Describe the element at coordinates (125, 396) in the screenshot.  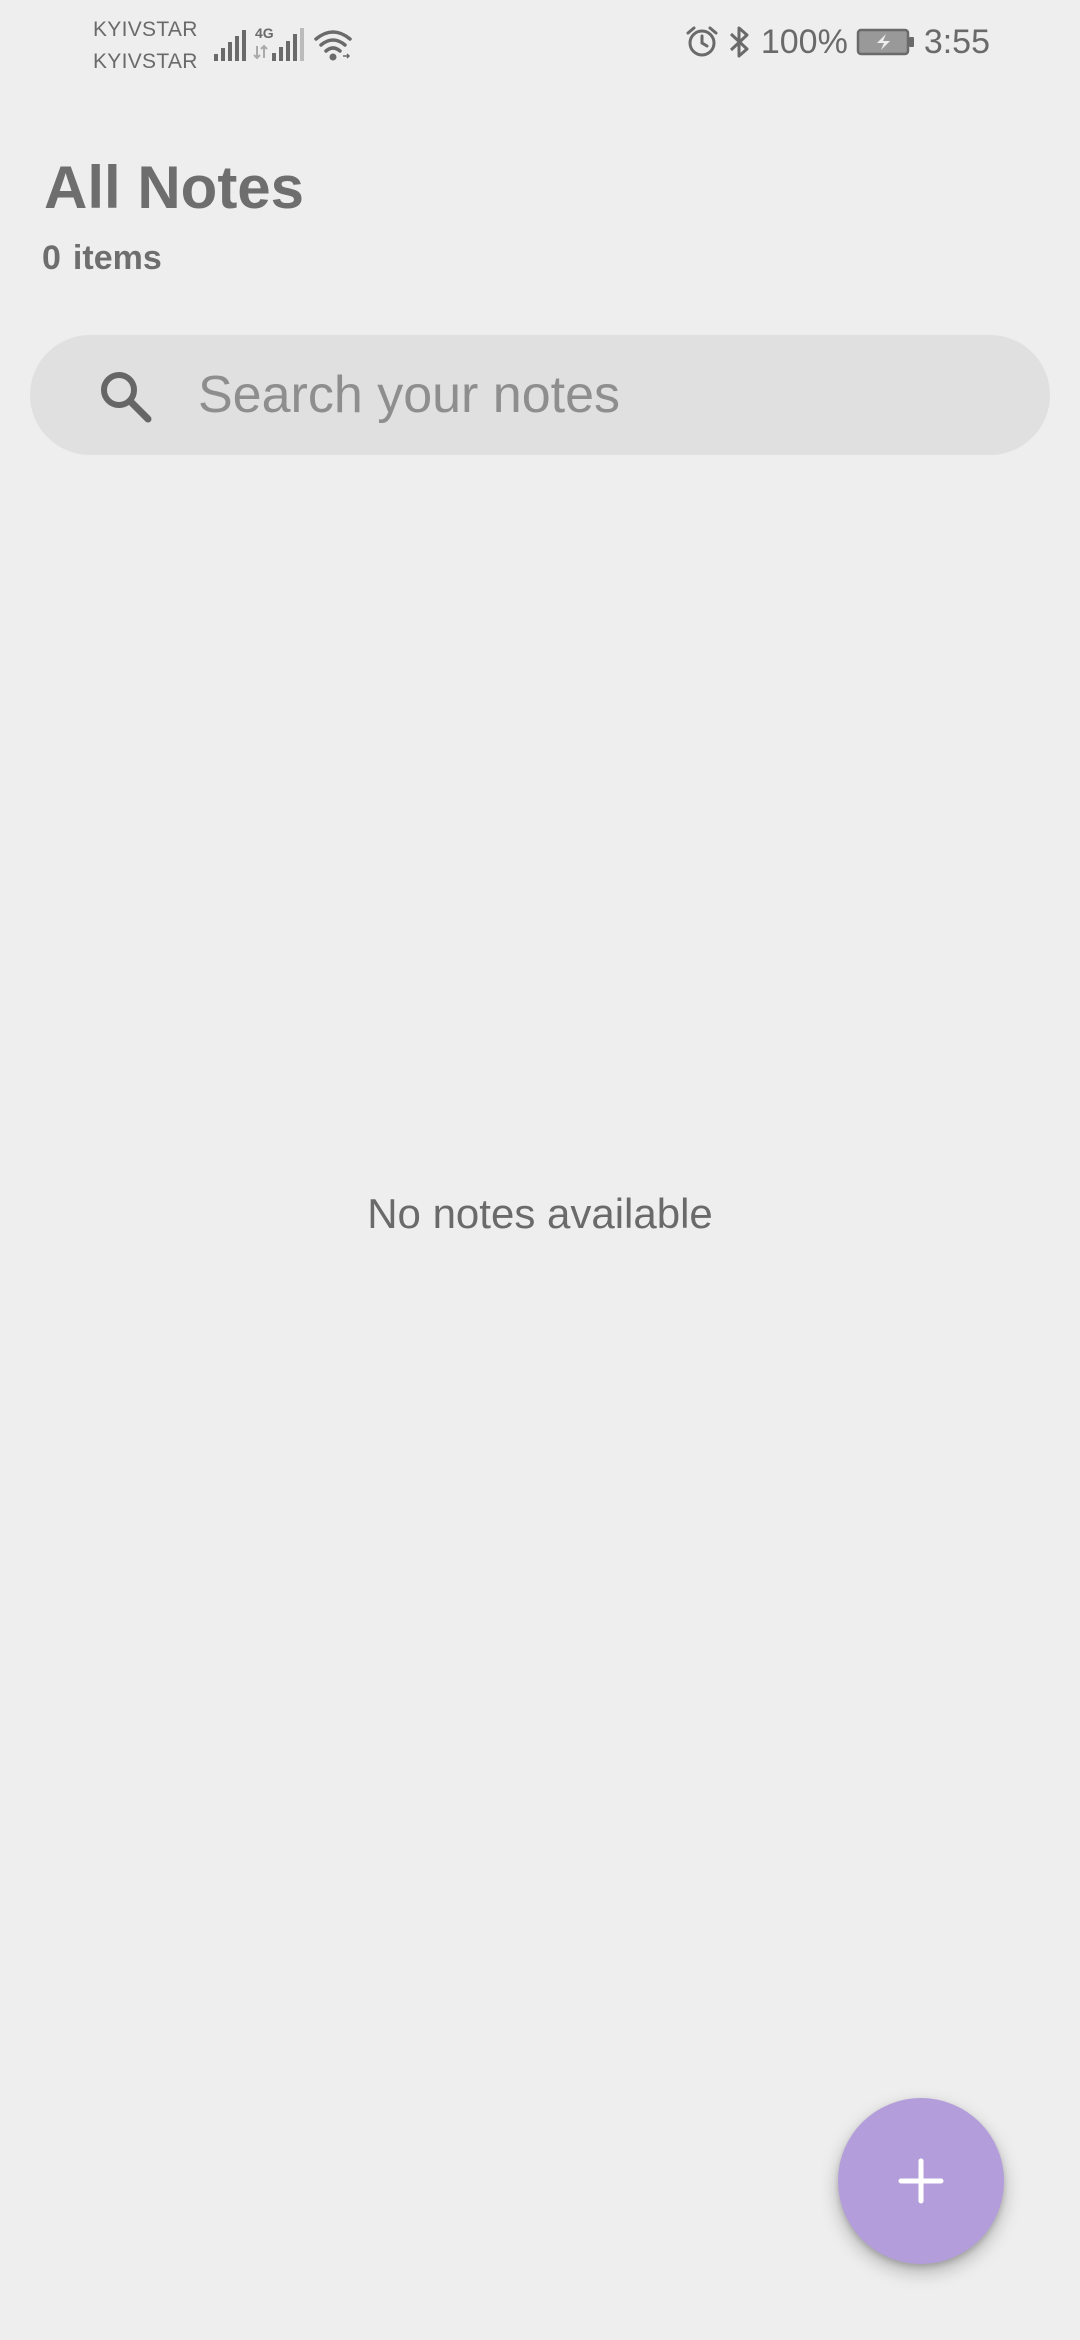
I see `search-icon` at that location.